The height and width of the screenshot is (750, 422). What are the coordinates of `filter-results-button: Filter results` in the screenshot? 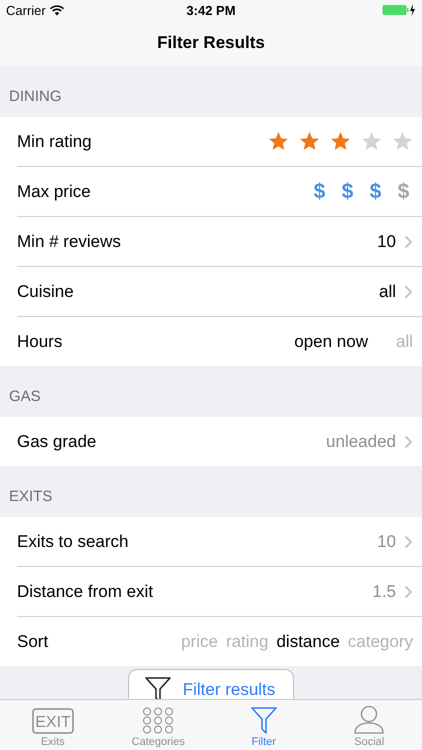 It's located at (211, 684).